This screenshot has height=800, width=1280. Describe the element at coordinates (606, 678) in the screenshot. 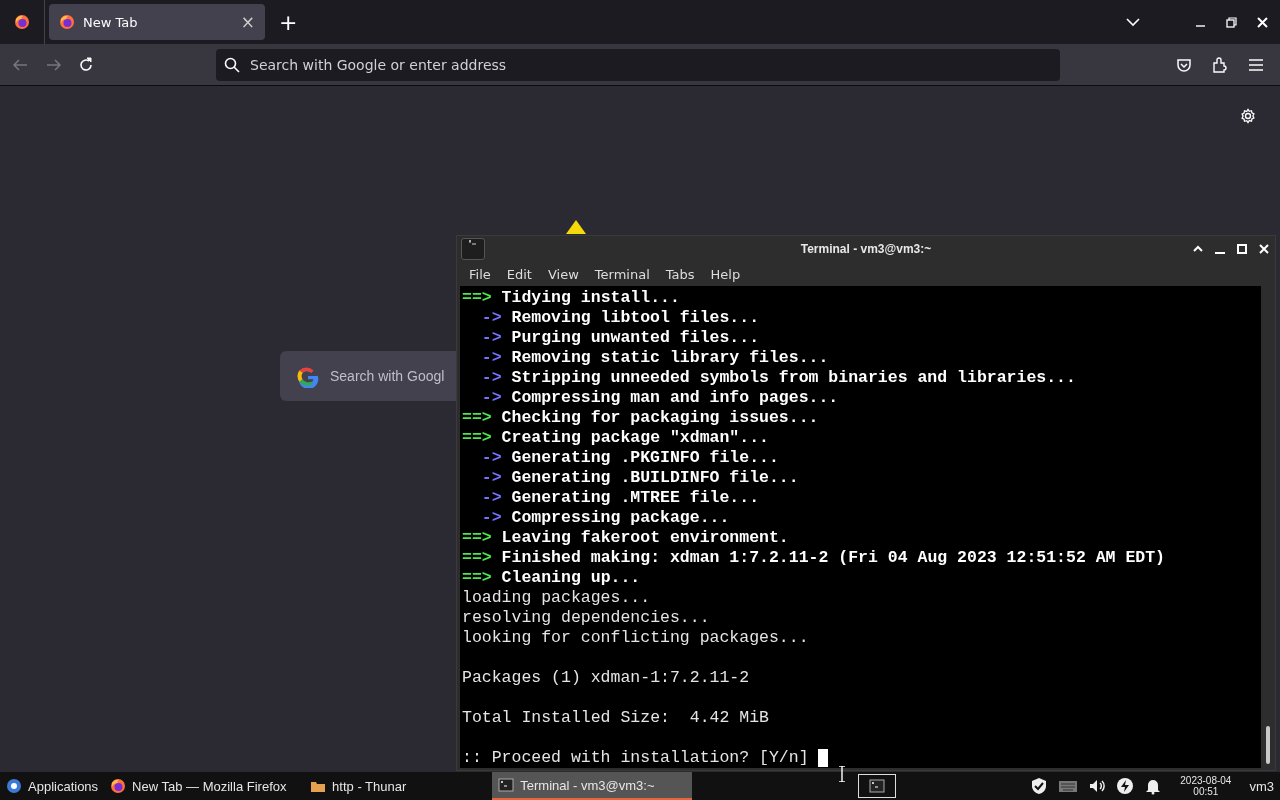

I see `terminal-text: Packages (1) xdman-1:7.2.11-2` at that location.